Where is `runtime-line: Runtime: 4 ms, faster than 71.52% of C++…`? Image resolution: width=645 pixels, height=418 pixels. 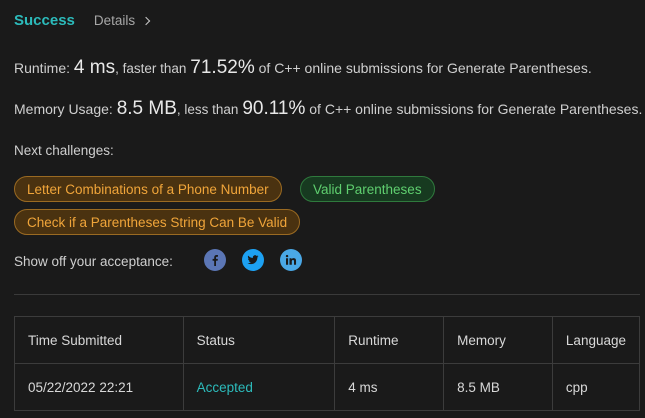
runtime-line: Runtime: 4 ms, faster than 71.52% of C++… is located at coordinates (303, 68).